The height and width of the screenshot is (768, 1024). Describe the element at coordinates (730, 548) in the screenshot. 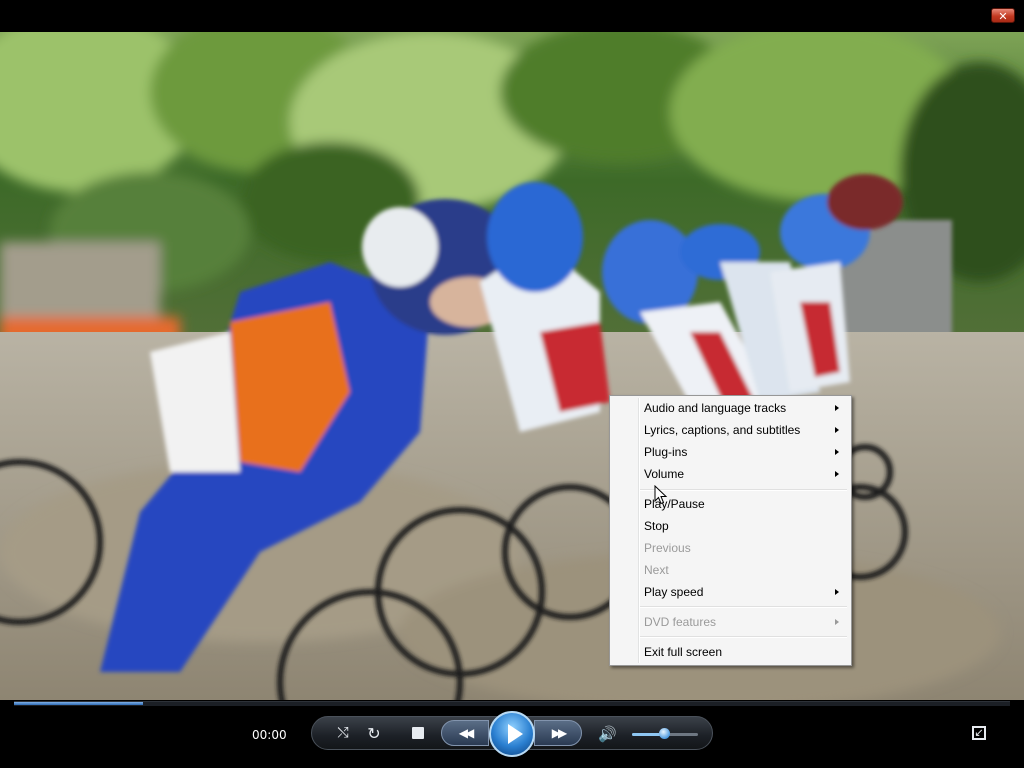

I see `menu-item-previous: Previous` at that location.